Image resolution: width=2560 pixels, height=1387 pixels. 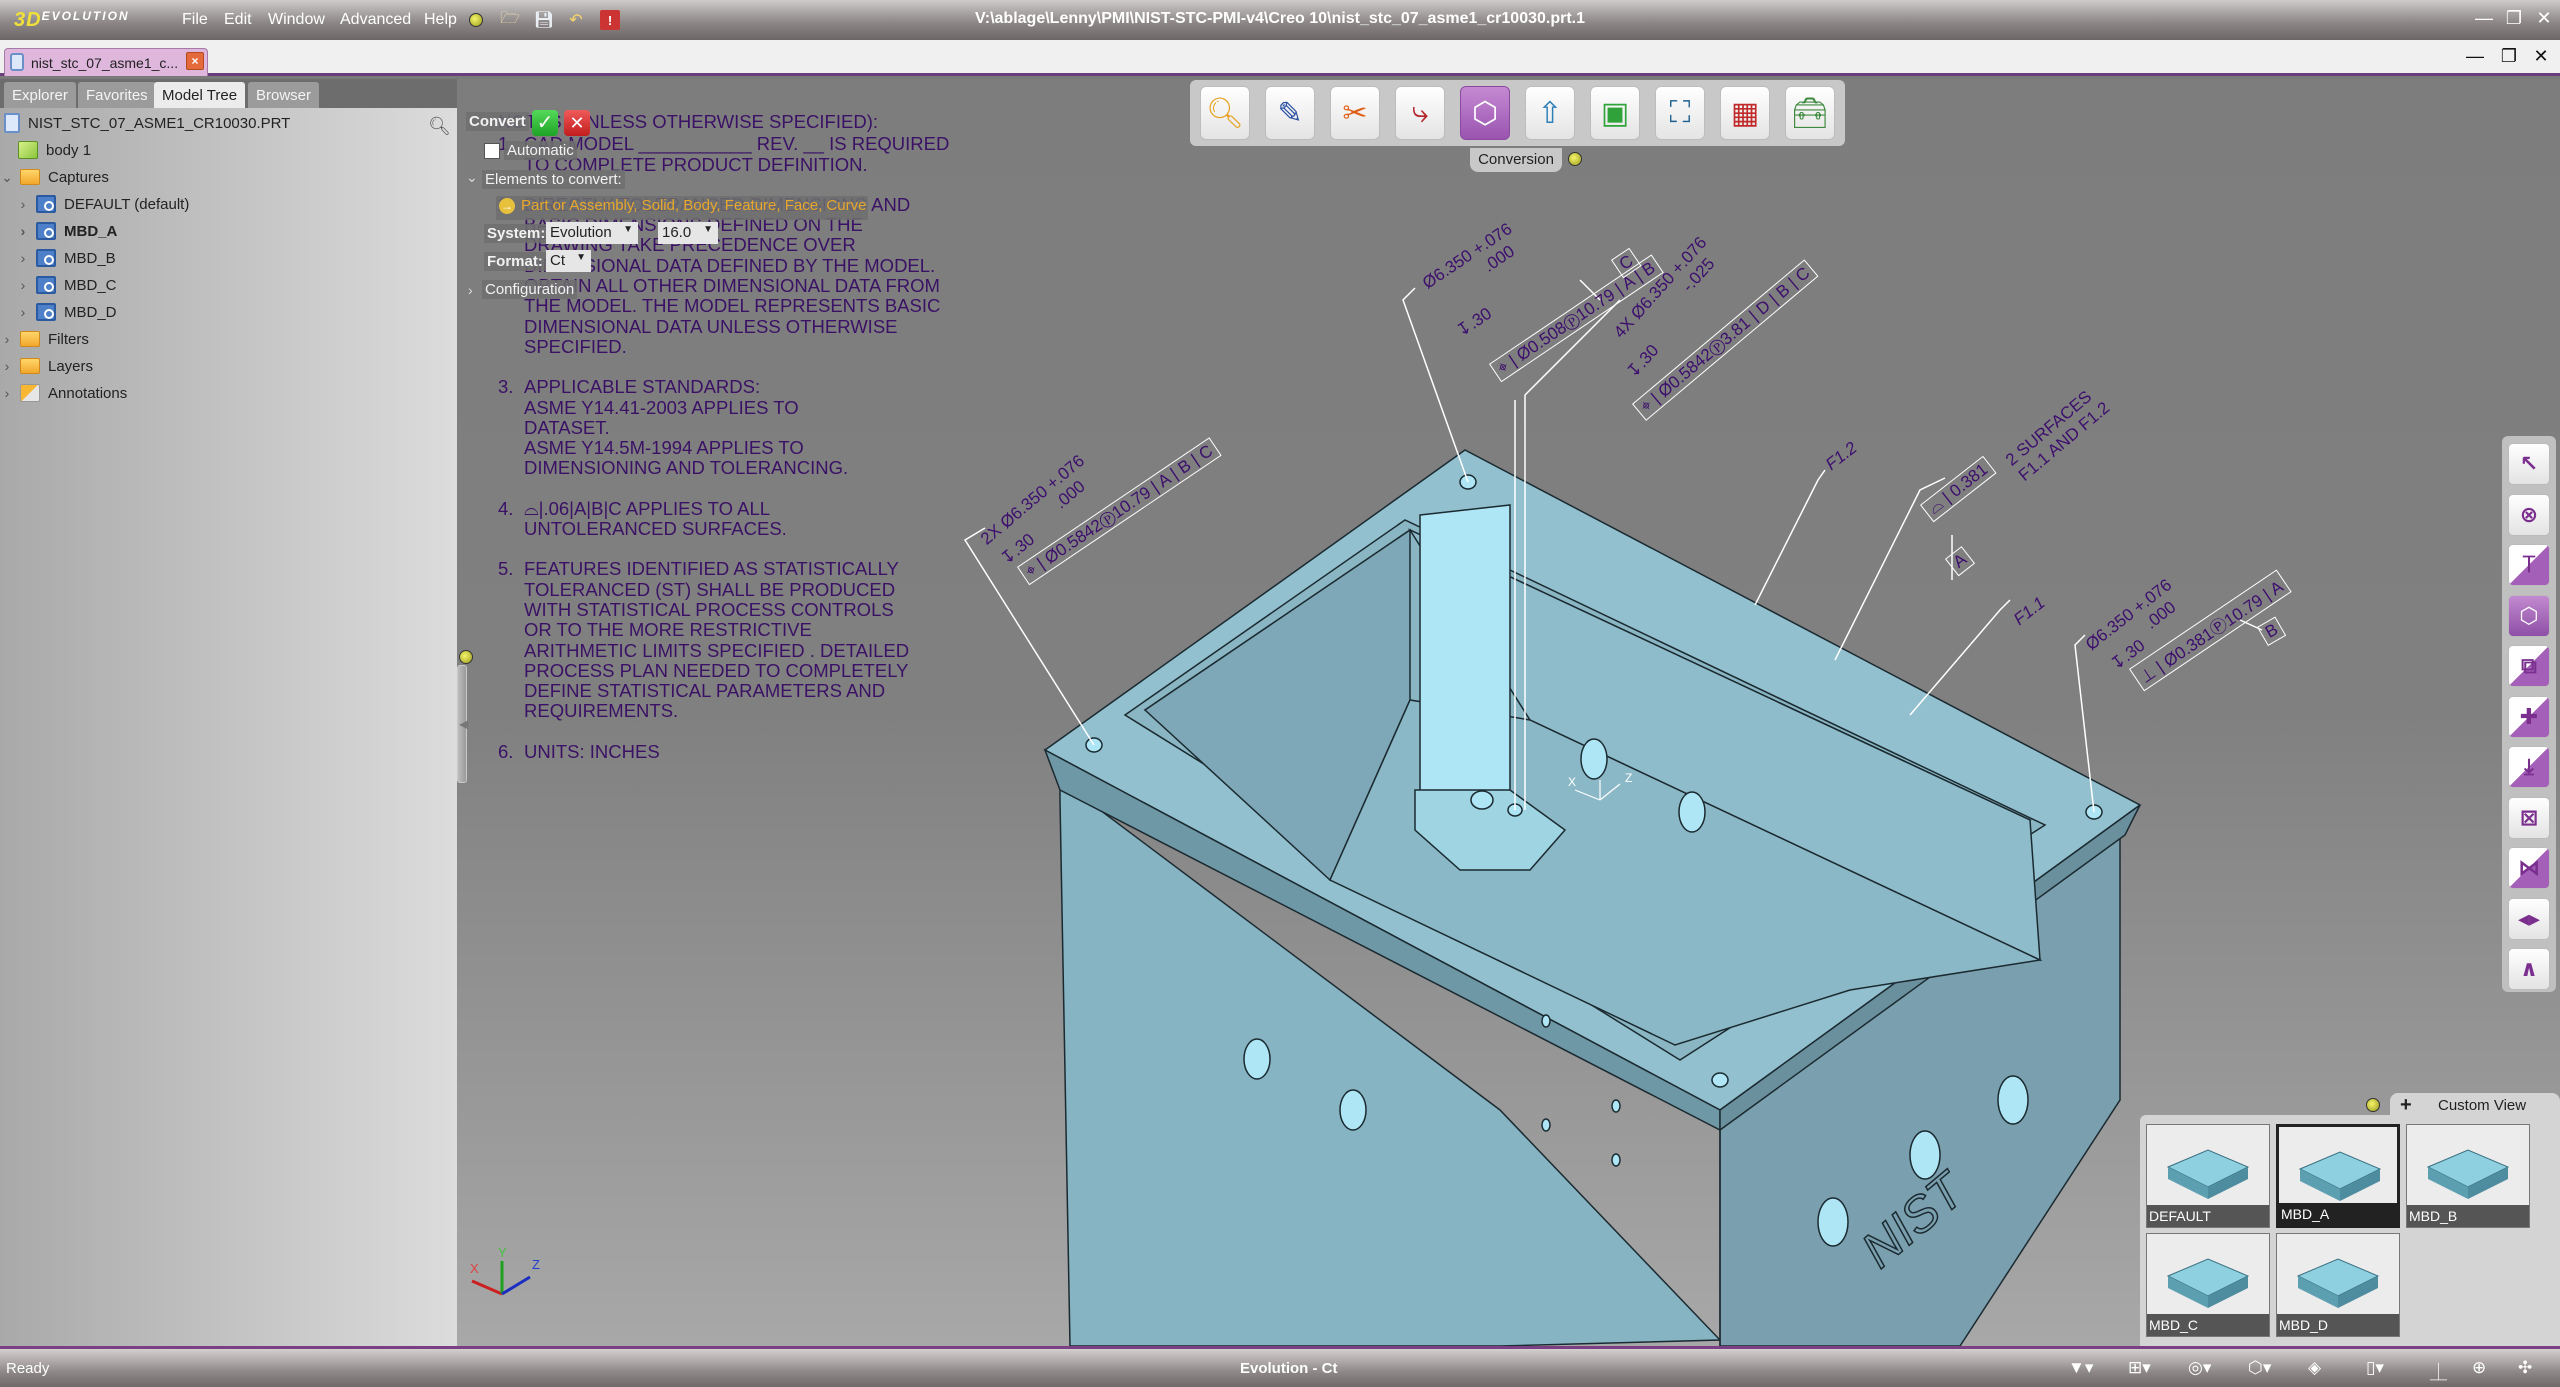 What do you see at coordinates (1680, 113) in the screenshot?
I see `structure-button: ⛶` at bounding box center [1680, 113].